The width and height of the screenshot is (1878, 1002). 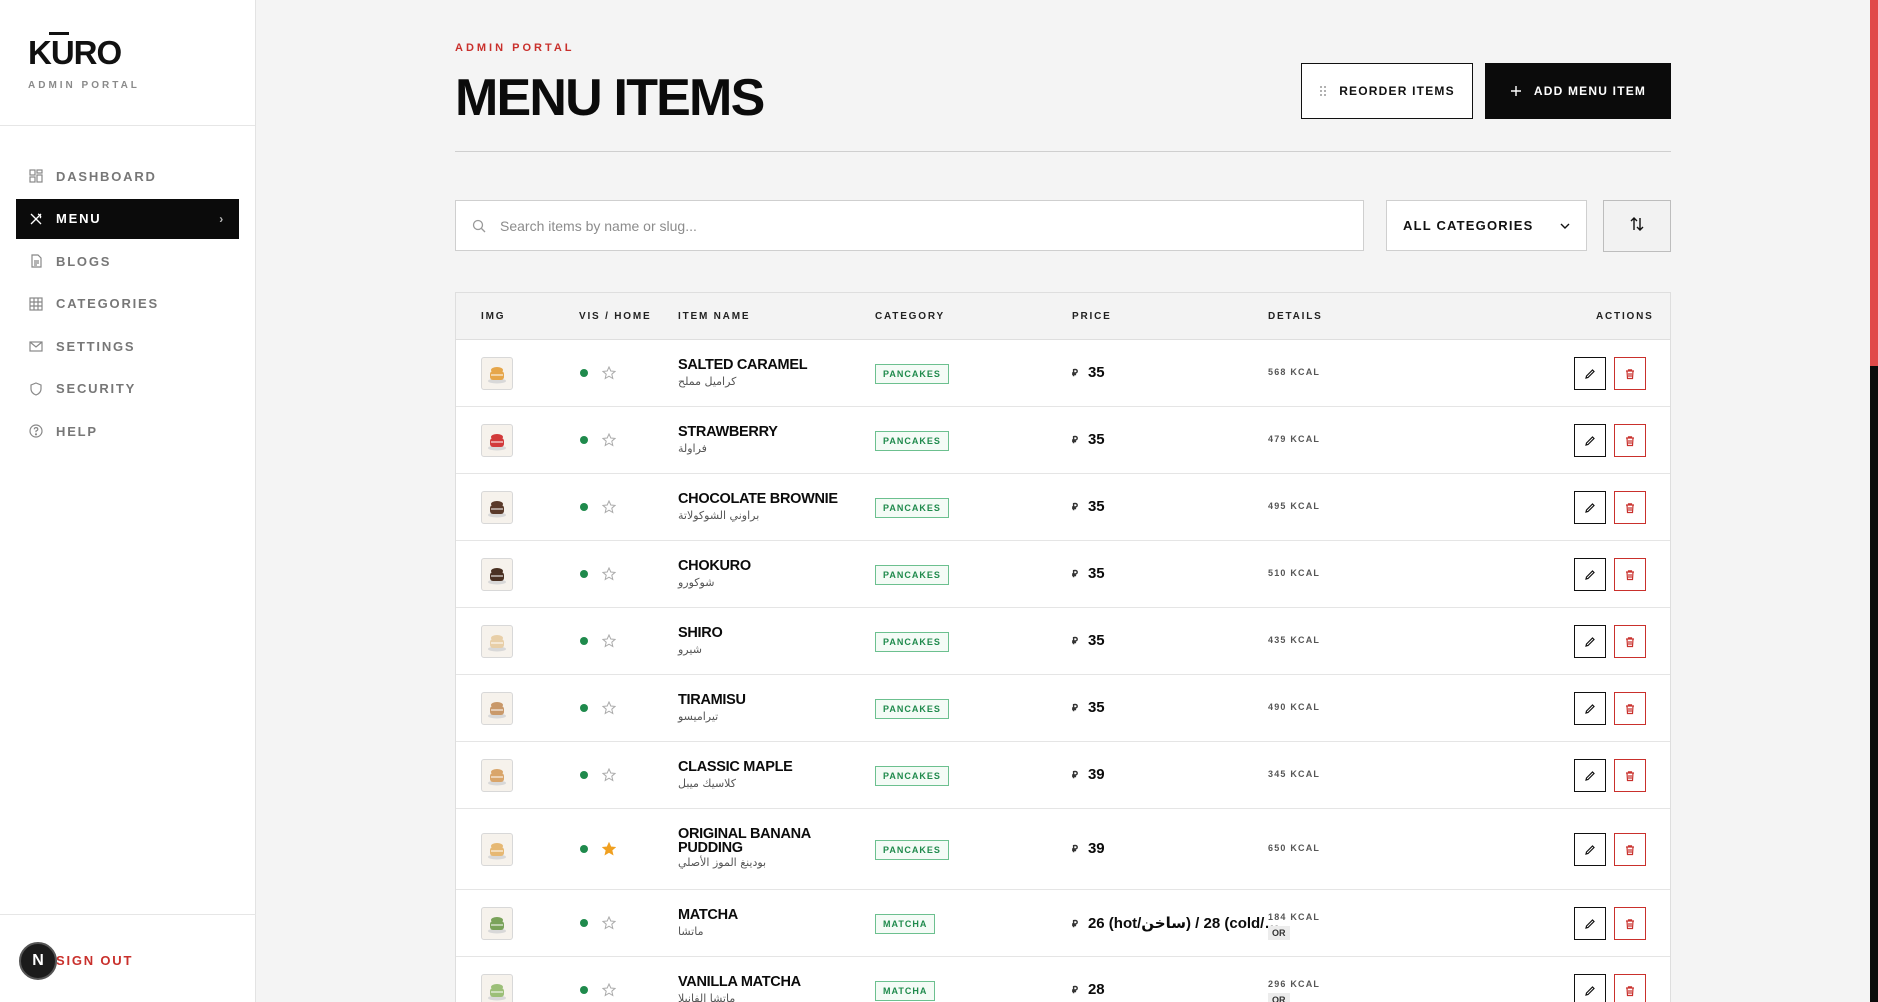 What do you see at coordinates (758, 767) in the screenshot?
I see `item-name: CLASSIC MAPLE` at bounding box center [758, 767].